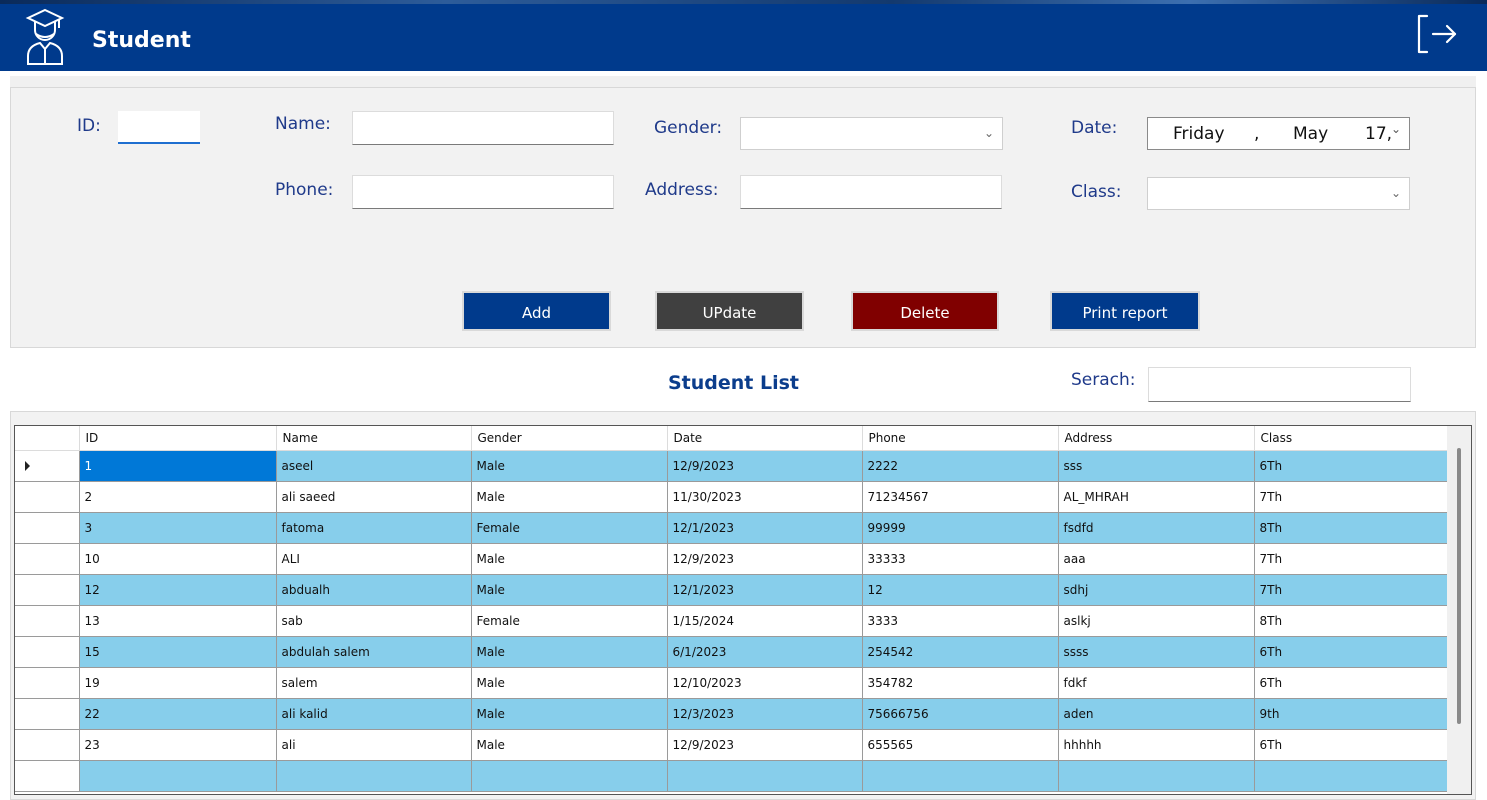  I want to click on table-cell: aseel, so click(374, 466).